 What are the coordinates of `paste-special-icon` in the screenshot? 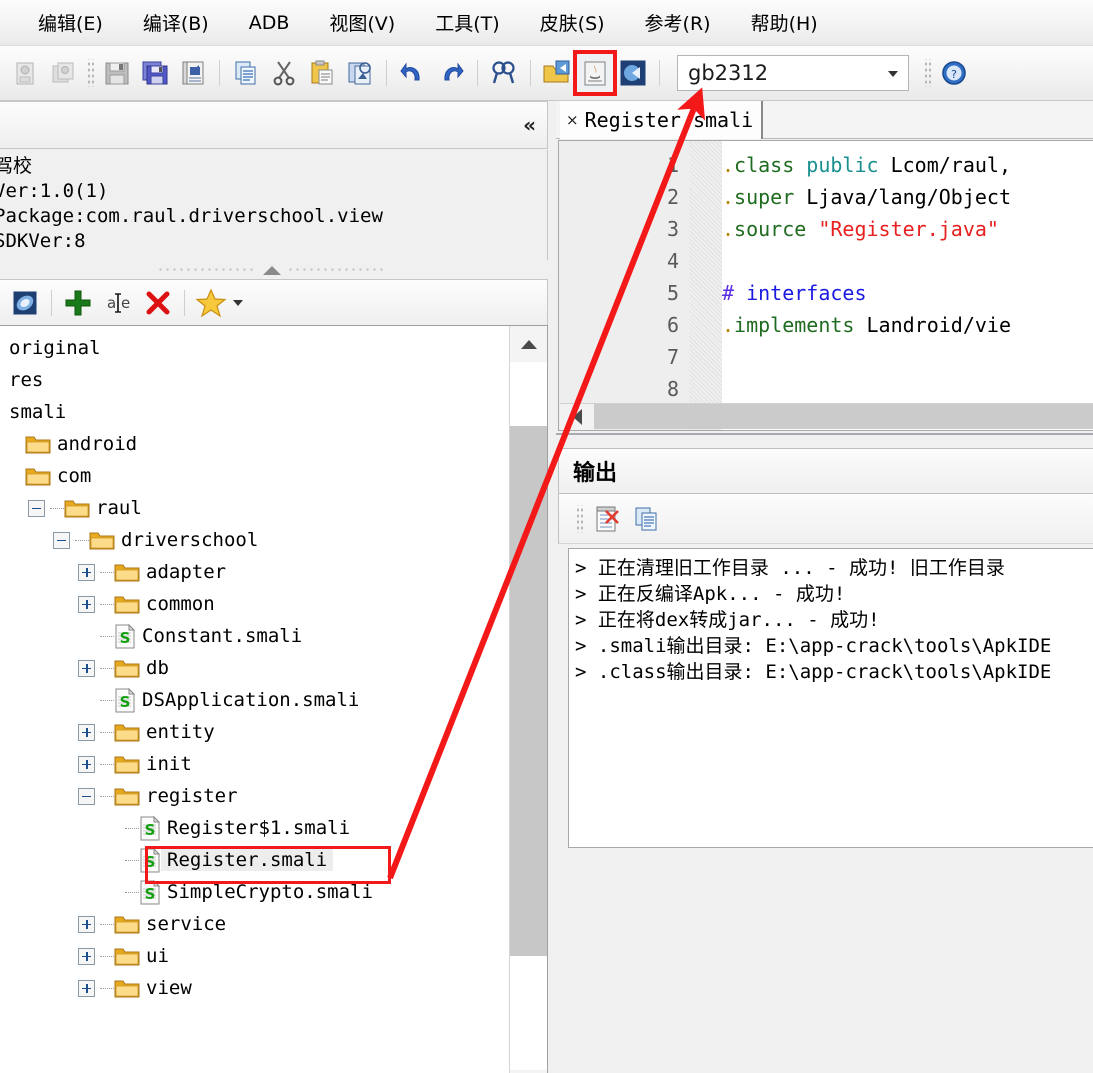 It's located at (360, 73).